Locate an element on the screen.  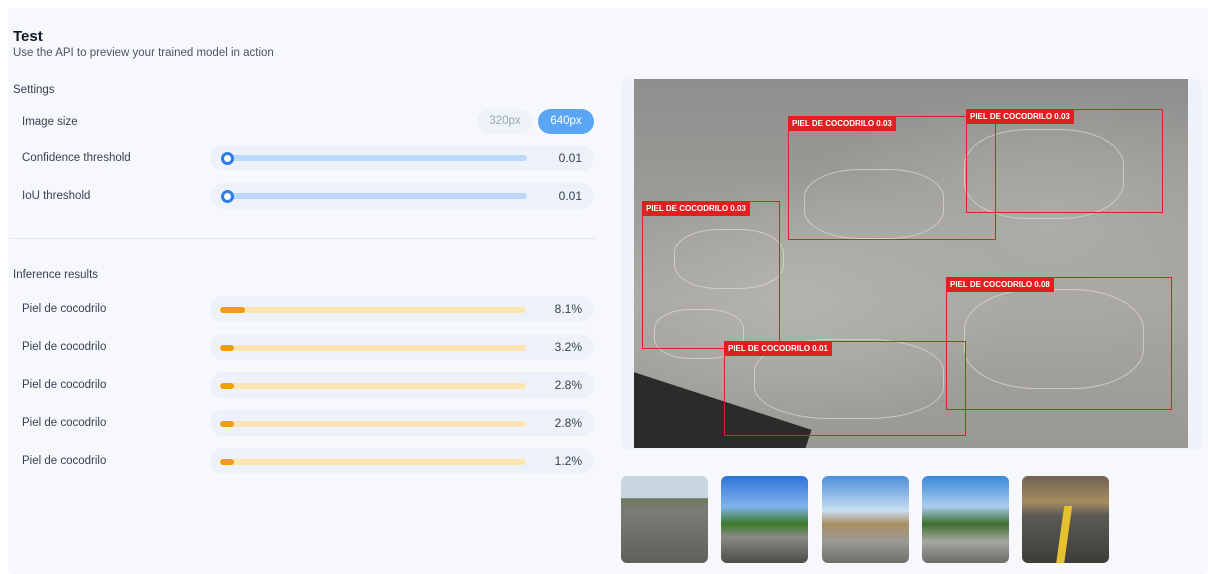
image-size-640-button: 640px is located at coordinates (566, 121).